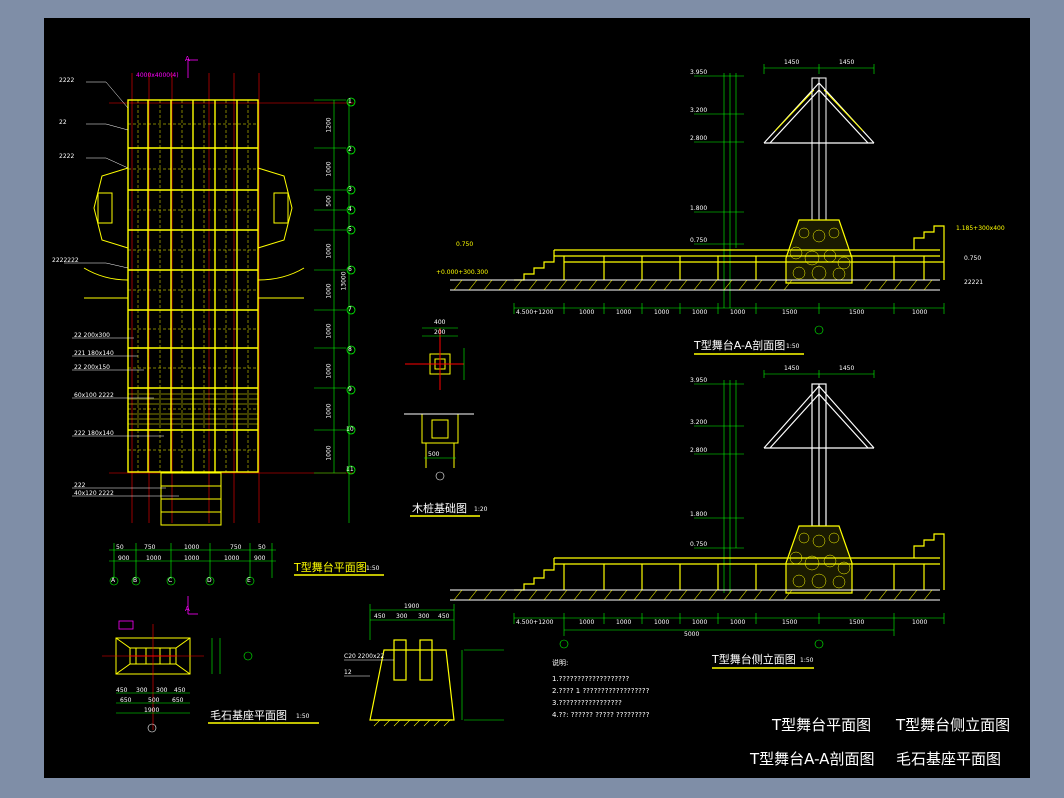  Describe the element at coordinates (187, 609) in the screenshot. I see `plan-section-marker-bottom: A` at that location.